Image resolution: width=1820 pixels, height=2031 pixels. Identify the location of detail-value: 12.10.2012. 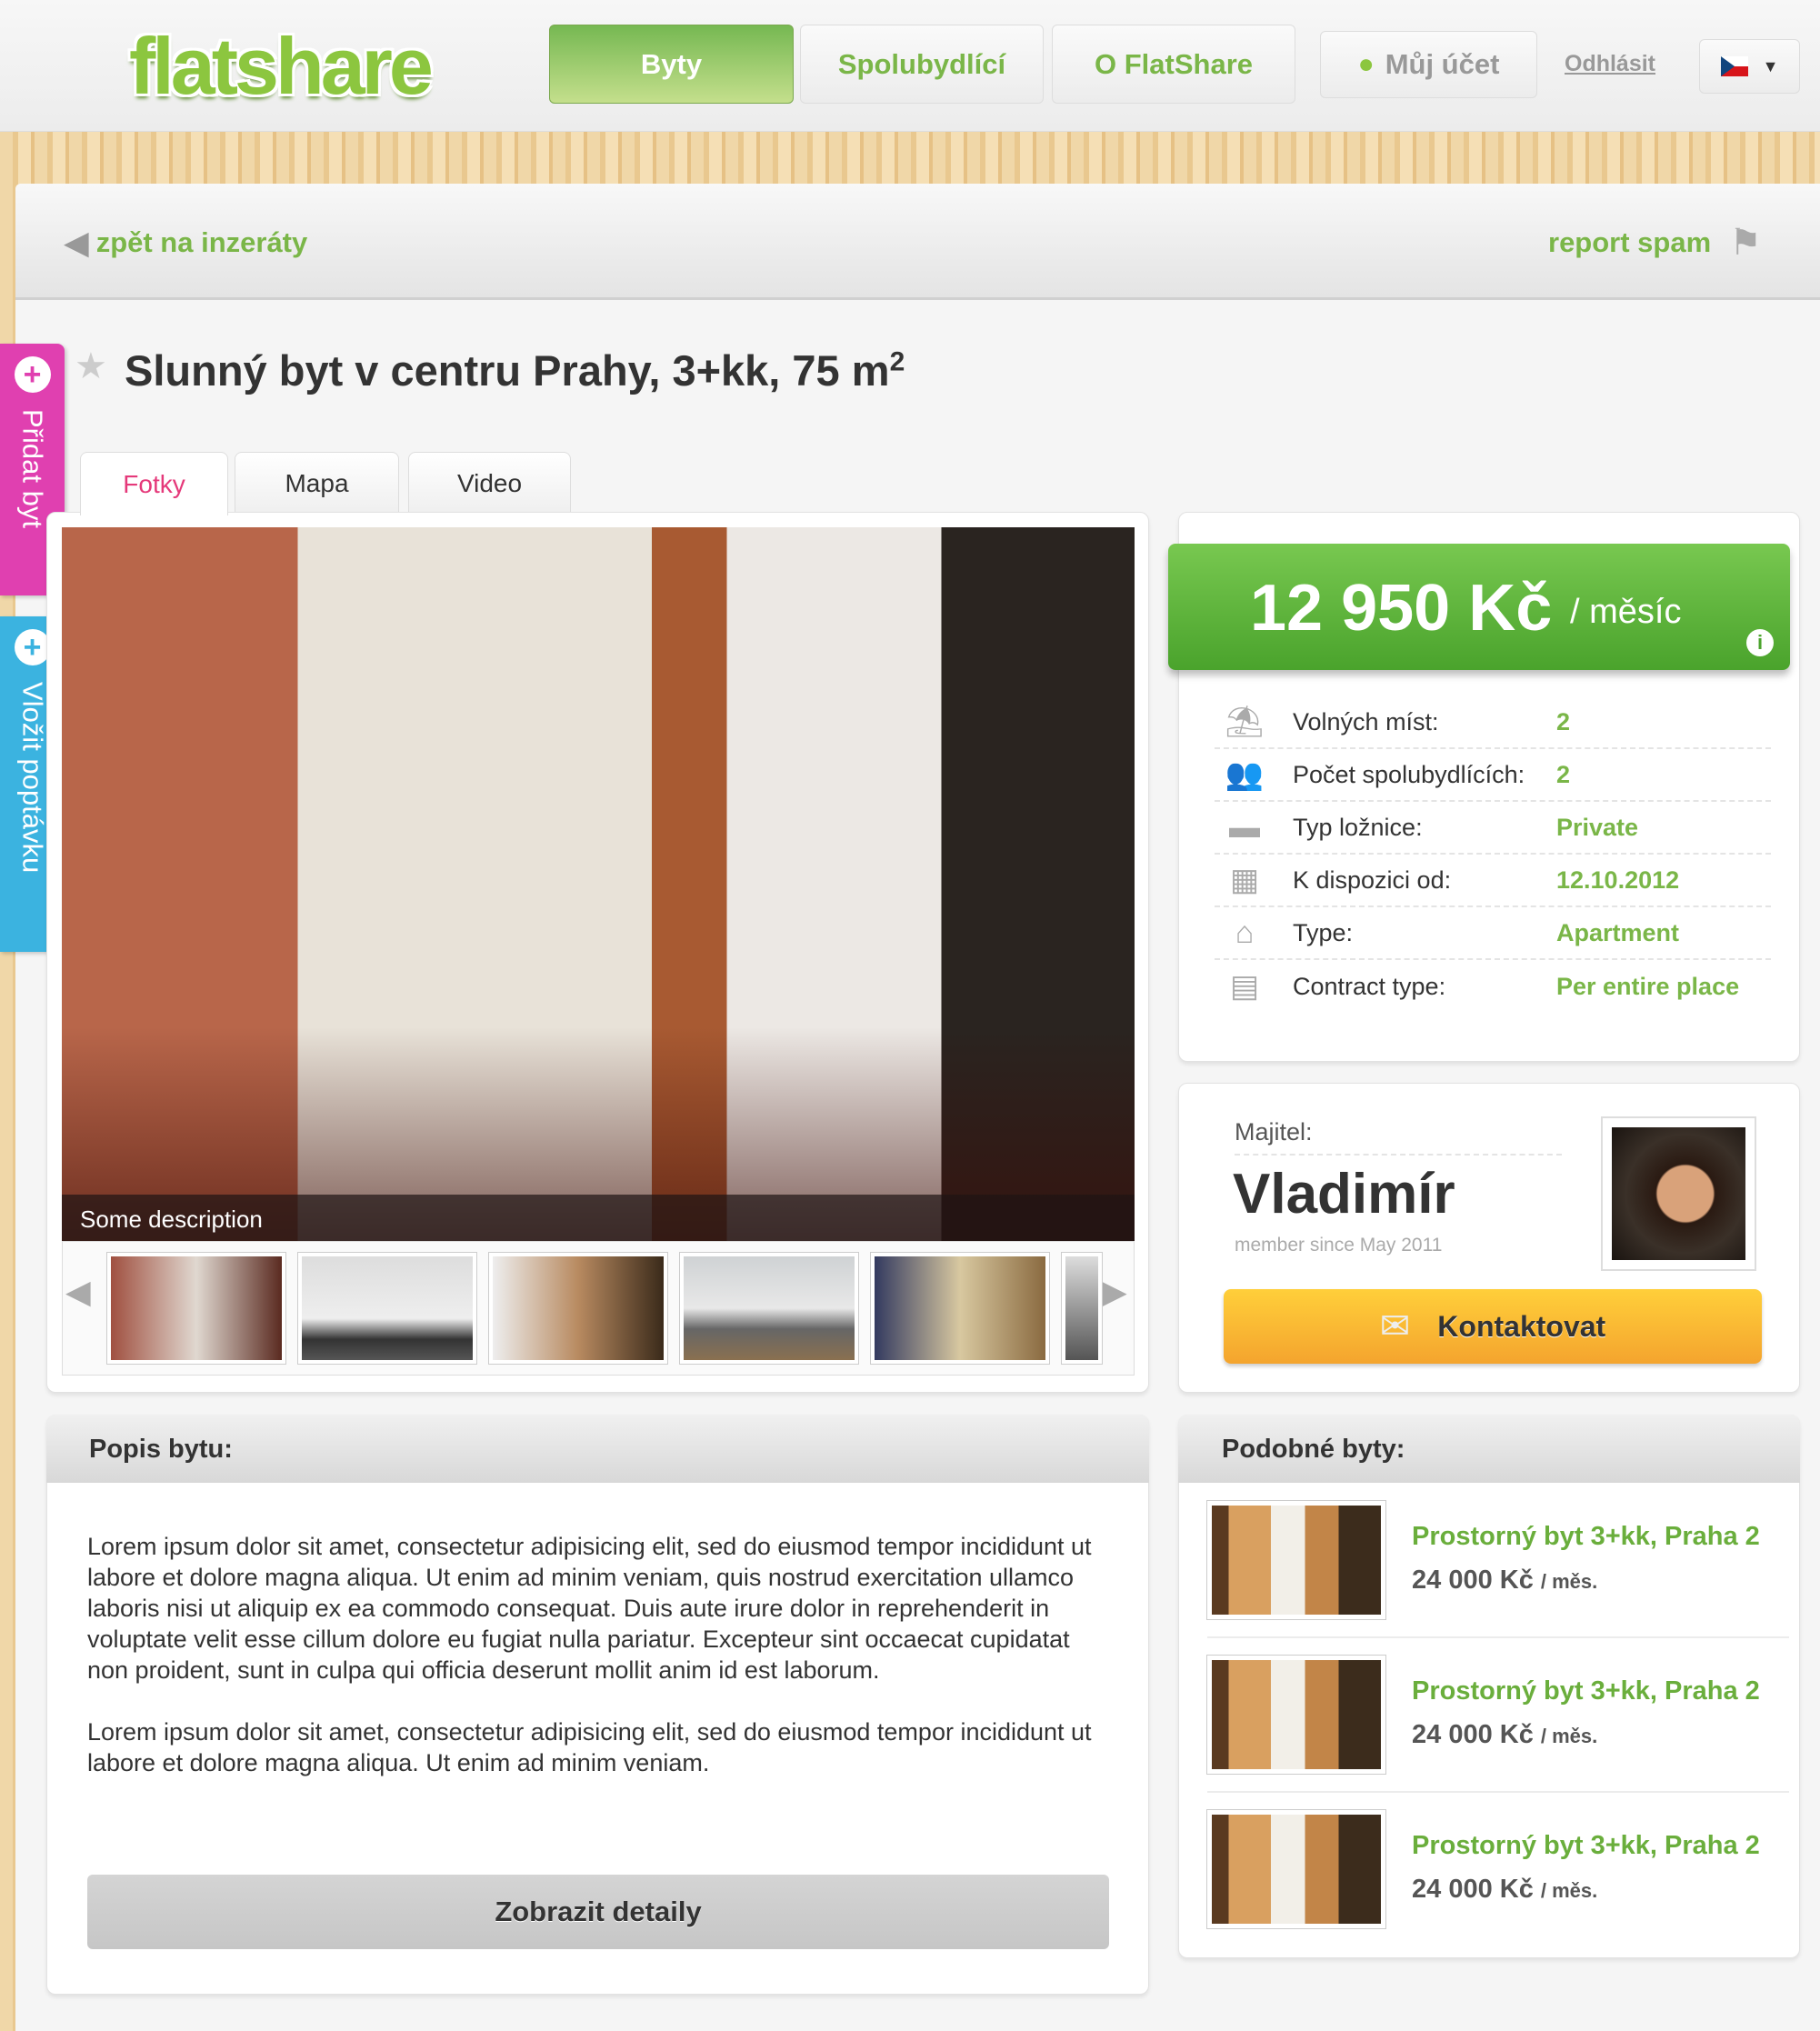
(1618, 879).